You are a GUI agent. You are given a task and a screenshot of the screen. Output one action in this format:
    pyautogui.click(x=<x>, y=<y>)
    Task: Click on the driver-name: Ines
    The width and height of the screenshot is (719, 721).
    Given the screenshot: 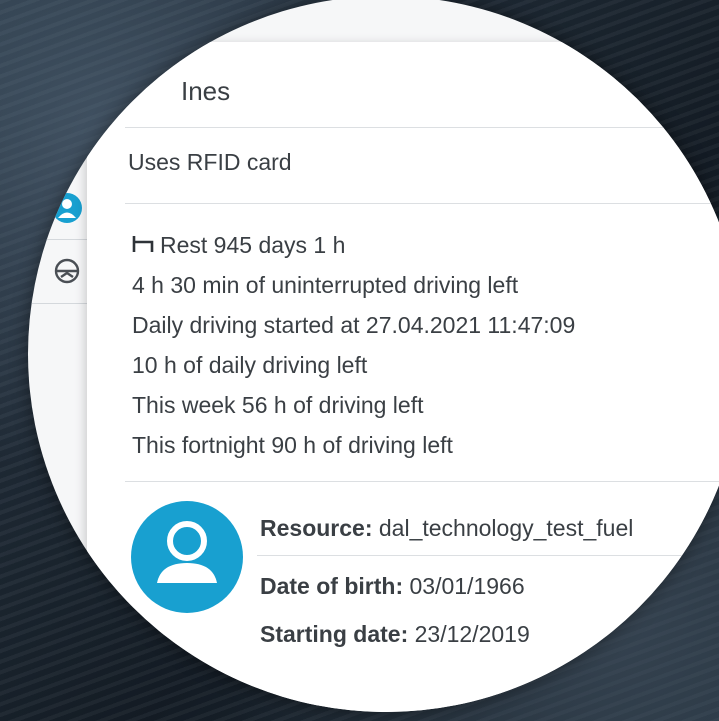 What is the action you would take?
    pyautogui.click(x=206, y=91)
    